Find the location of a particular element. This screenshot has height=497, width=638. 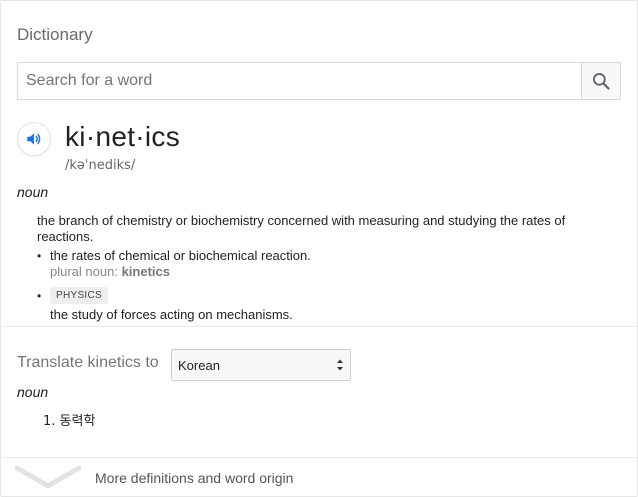

section-divider is located at coordinates (319, 326).